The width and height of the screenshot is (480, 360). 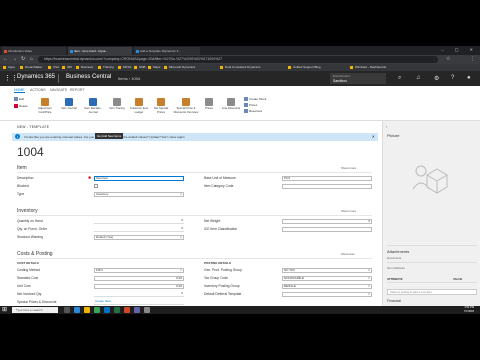 I want to click on prices-action: Prices, so click(x=209, y=104).